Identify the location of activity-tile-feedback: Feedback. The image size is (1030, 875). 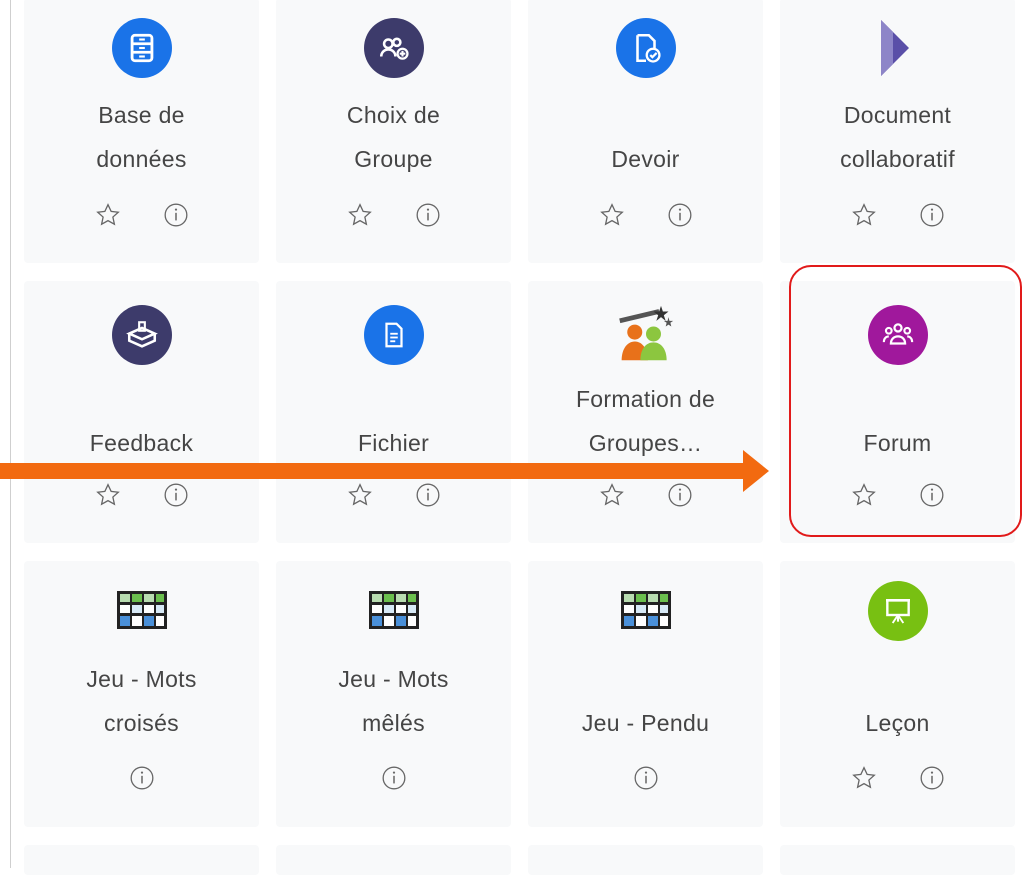
(141, 412).